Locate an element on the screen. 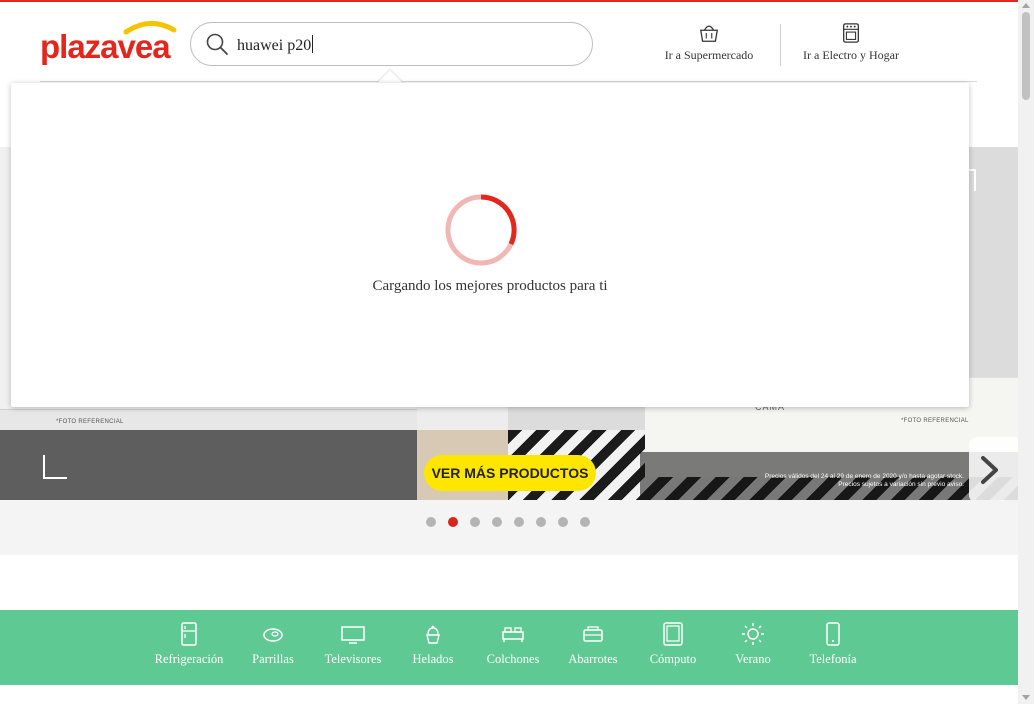 The width and height of the screenshot is (1034, 704). sun-icon is located at coordinates (753, 634).